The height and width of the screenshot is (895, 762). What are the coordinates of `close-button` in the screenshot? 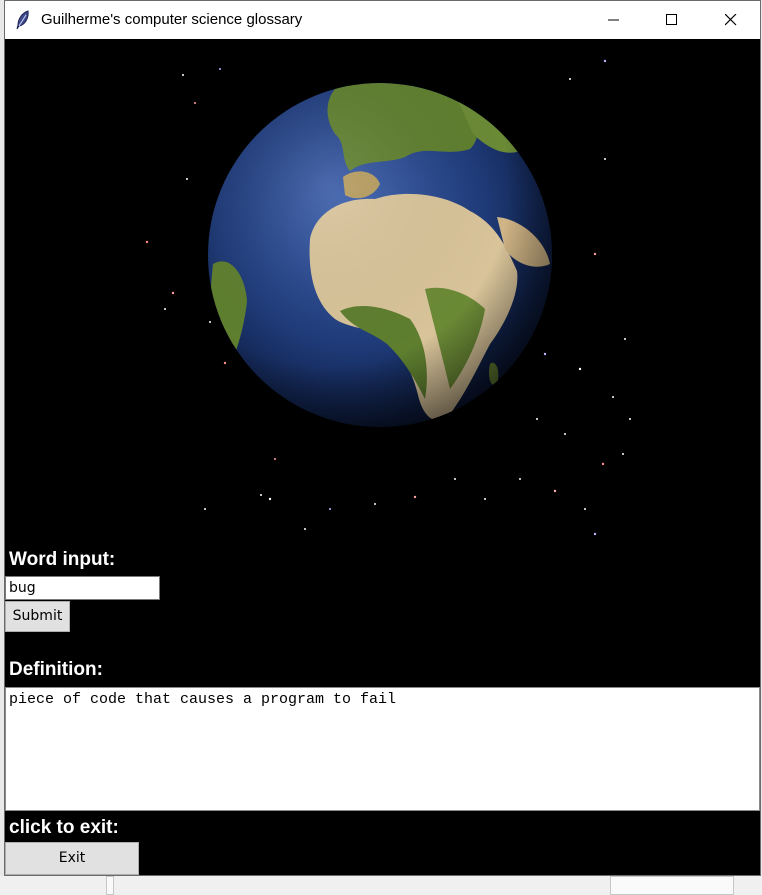 It's located at (731, 20).